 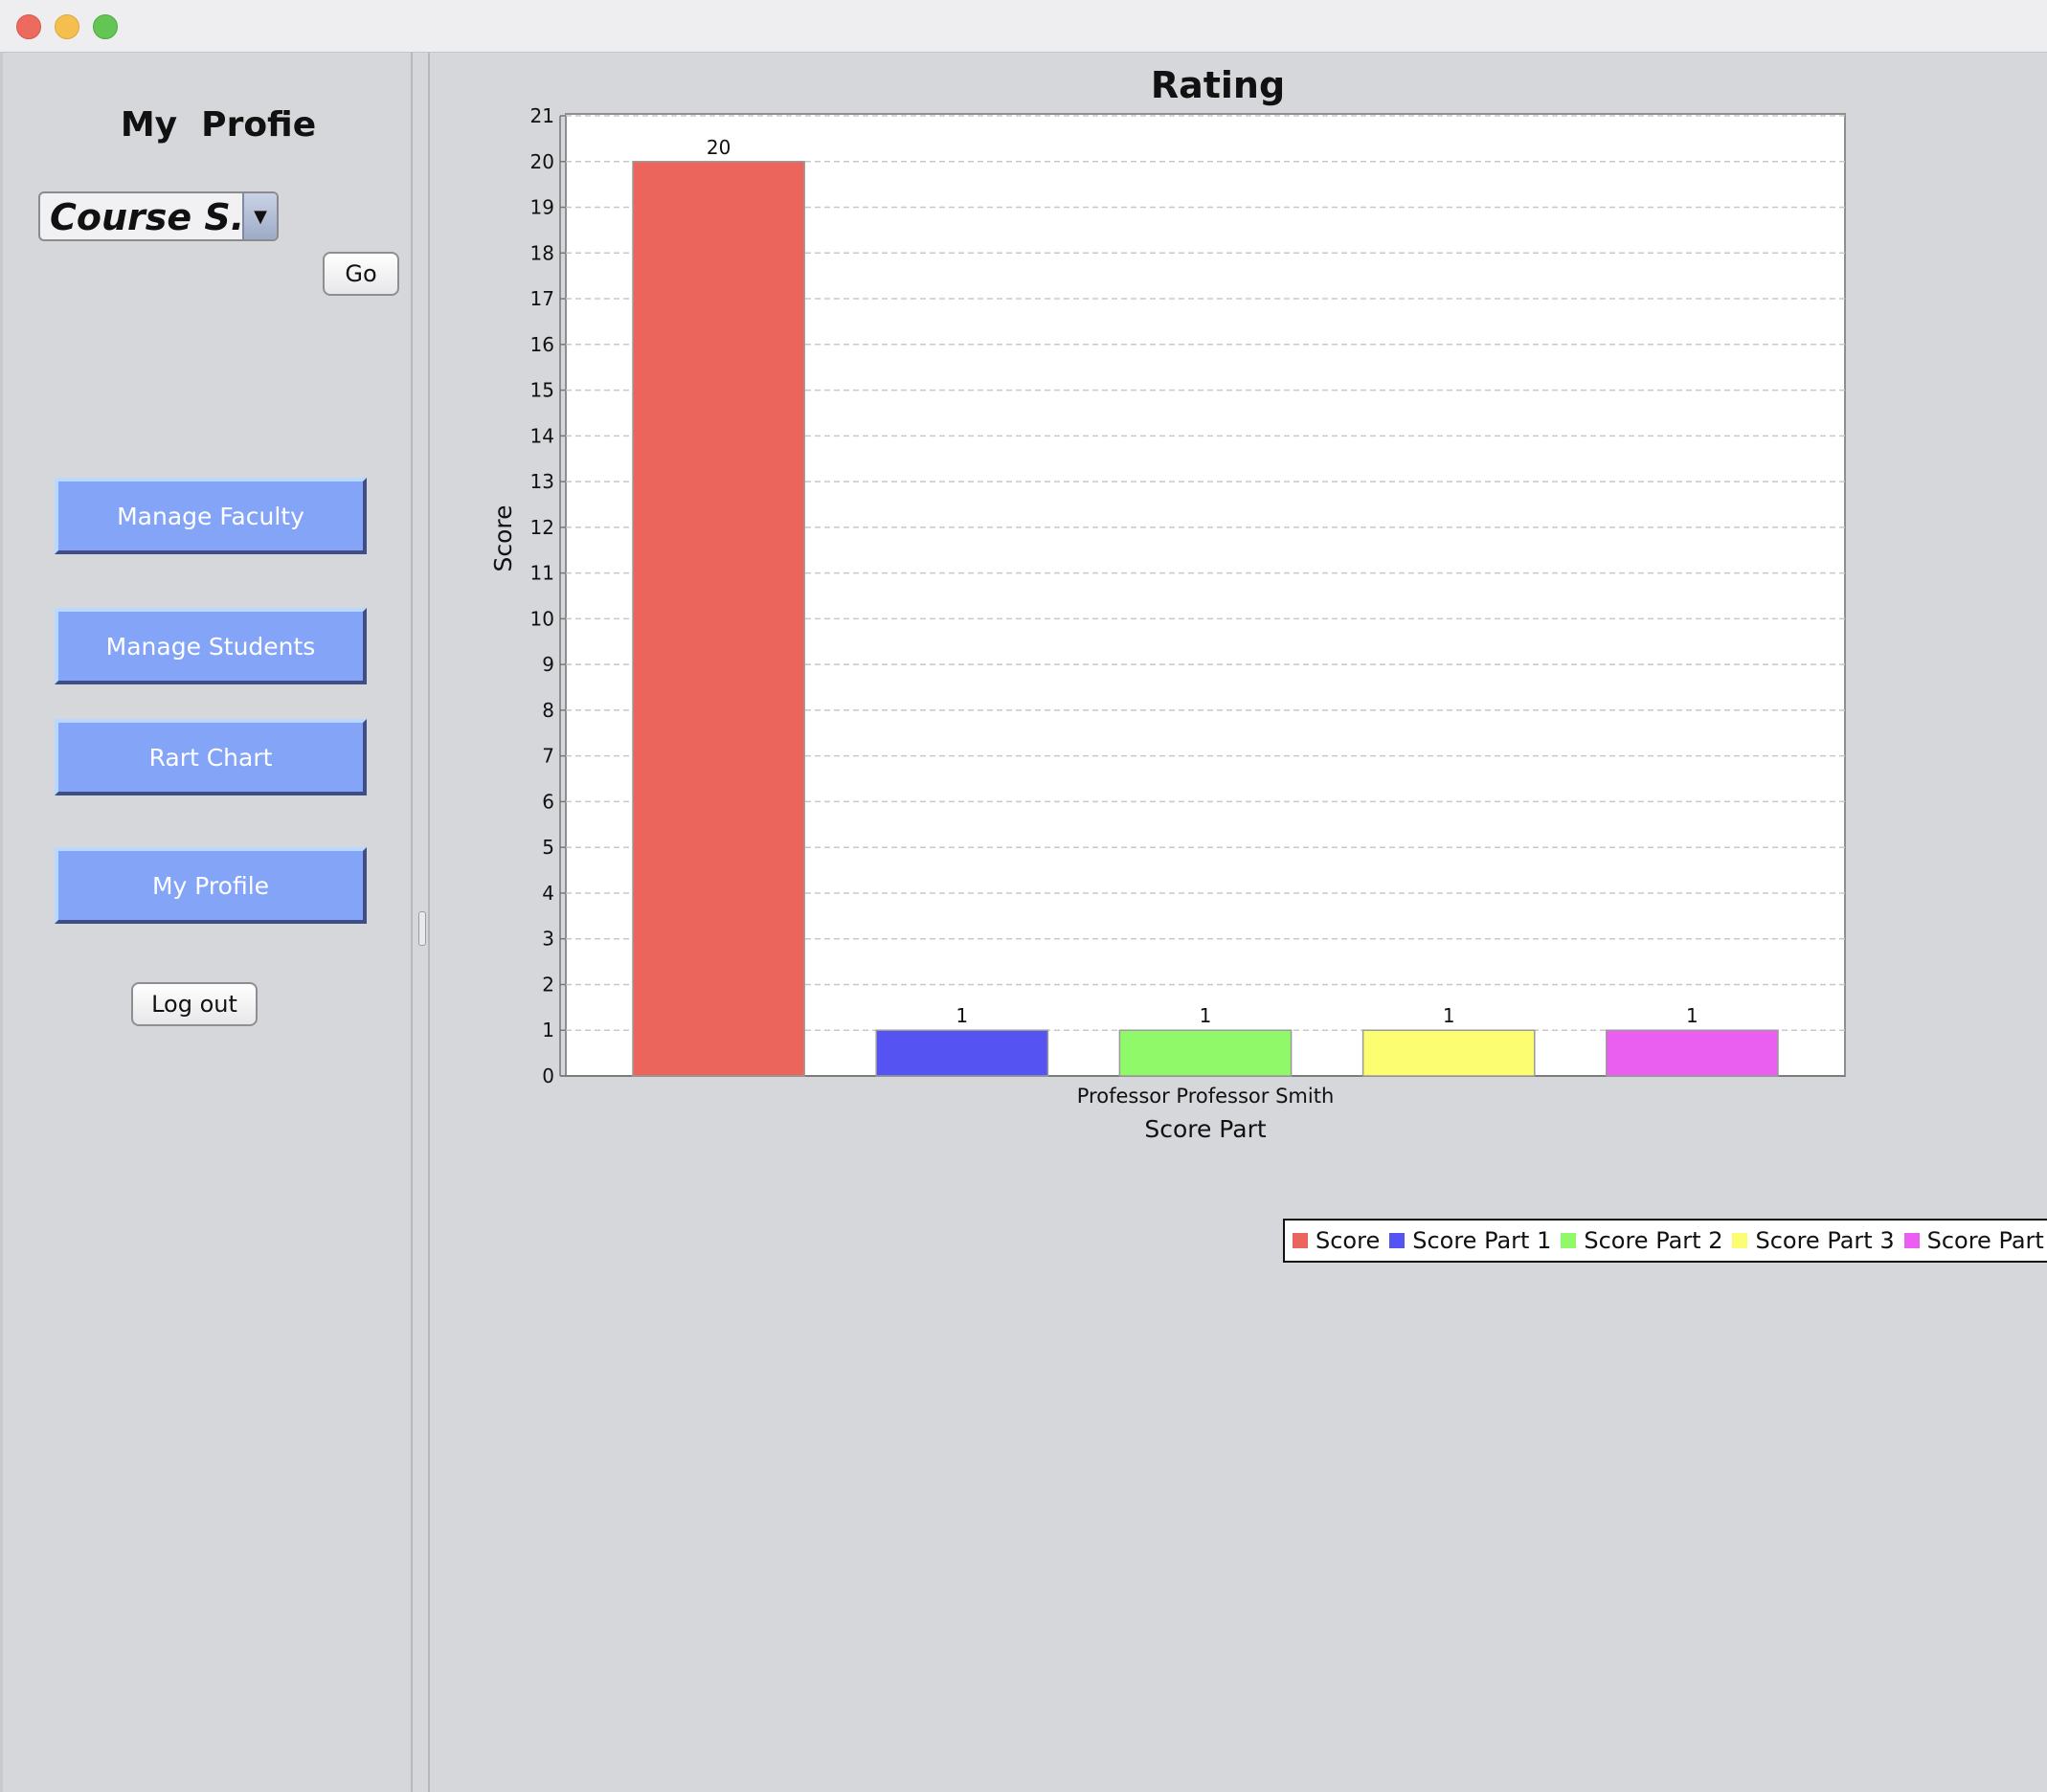 I want to click on y-tick-label: 12, so click(x=542, y=528).